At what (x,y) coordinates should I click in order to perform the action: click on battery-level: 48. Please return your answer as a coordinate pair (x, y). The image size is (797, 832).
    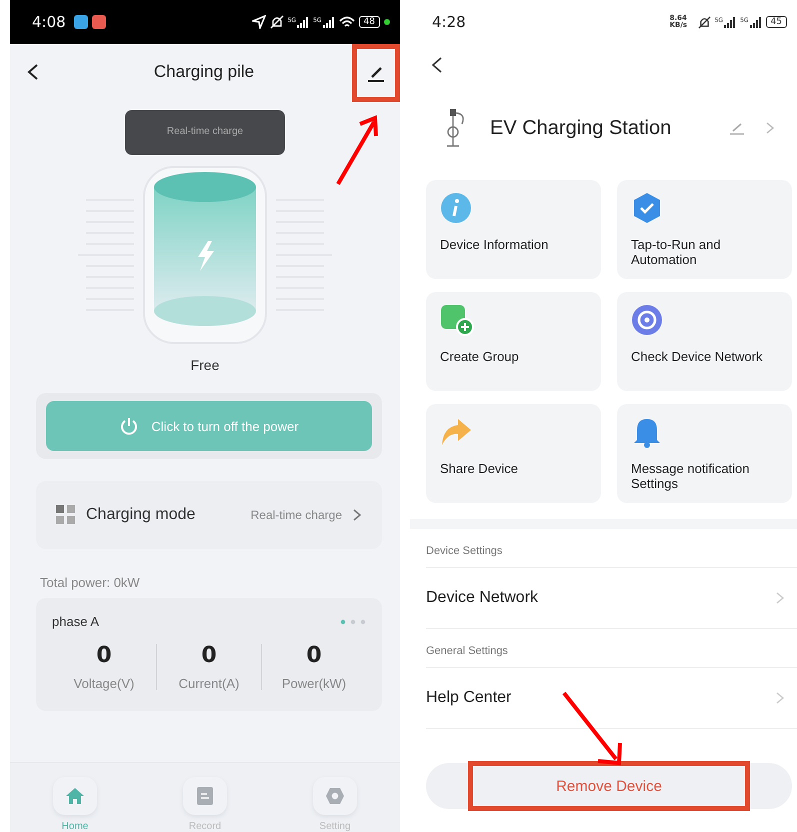
    Looking at the image, I should click on (369, 22).